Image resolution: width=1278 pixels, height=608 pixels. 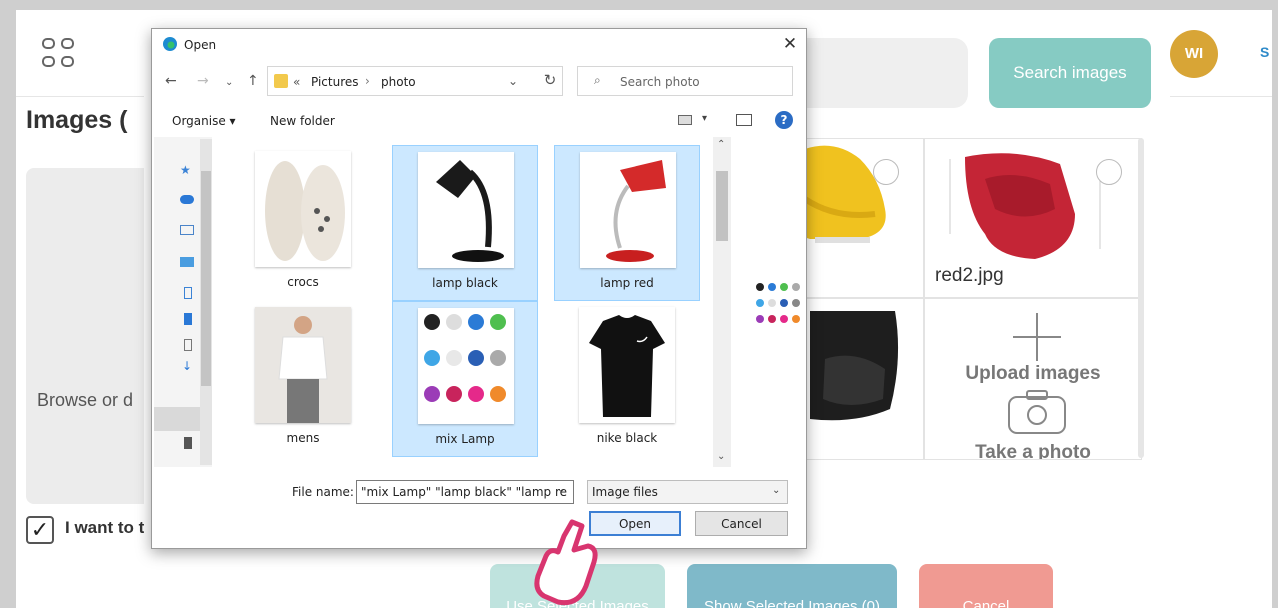 I want to click on file-name: lamp red, so click(x=627, y=283).